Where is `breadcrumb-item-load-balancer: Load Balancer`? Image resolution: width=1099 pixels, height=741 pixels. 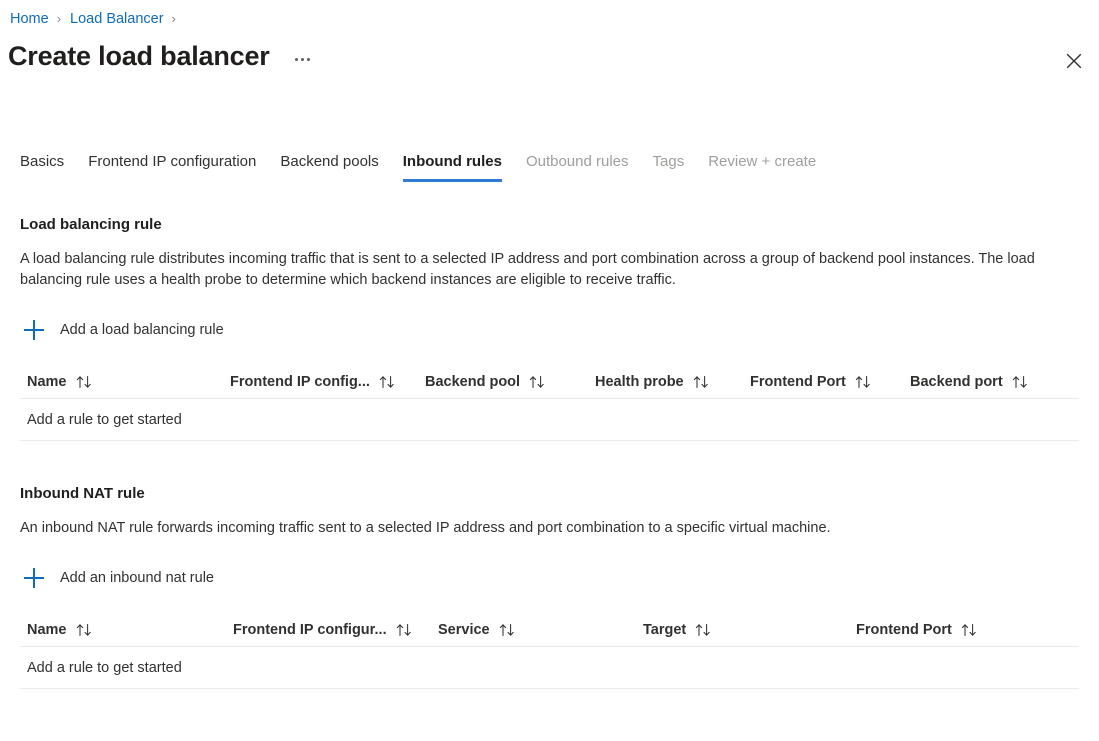 breadcrumb-item-load-balancer: Load Balancer is located at coordinates (117, 19).